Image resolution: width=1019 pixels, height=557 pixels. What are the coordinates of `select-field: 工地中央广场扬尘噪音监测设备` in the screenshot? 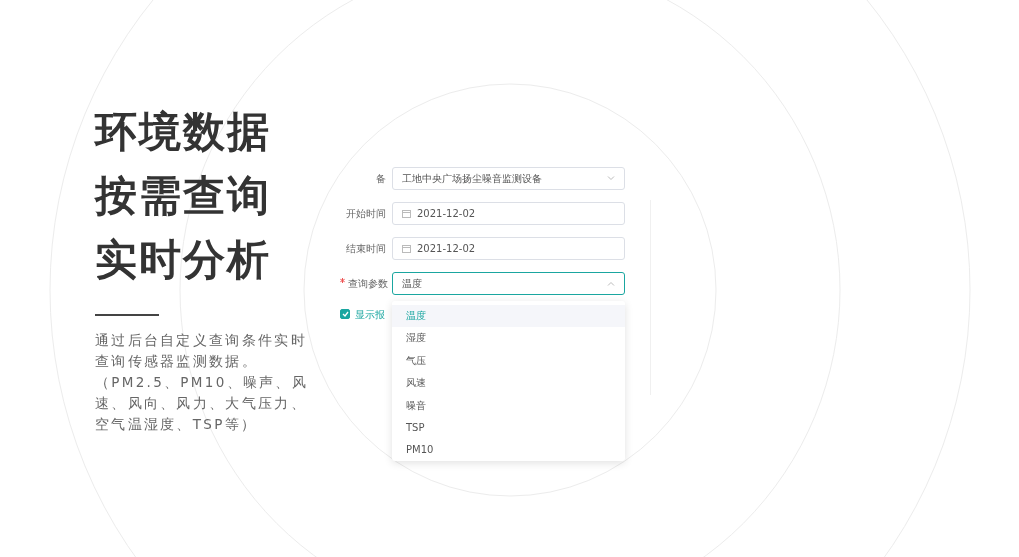 It's located at (508, 178).